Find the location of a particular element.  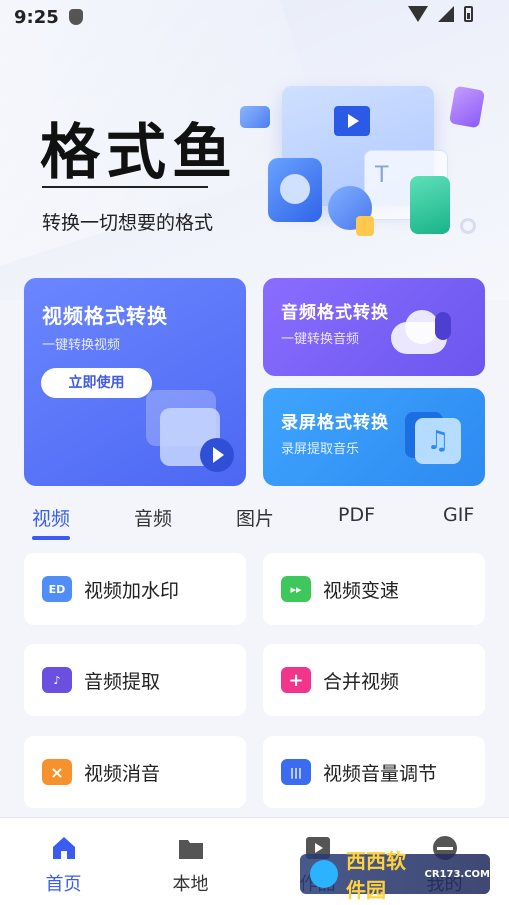

tool-audio-extract: ♪ 音频提取 is located at coordinates (135, 680).